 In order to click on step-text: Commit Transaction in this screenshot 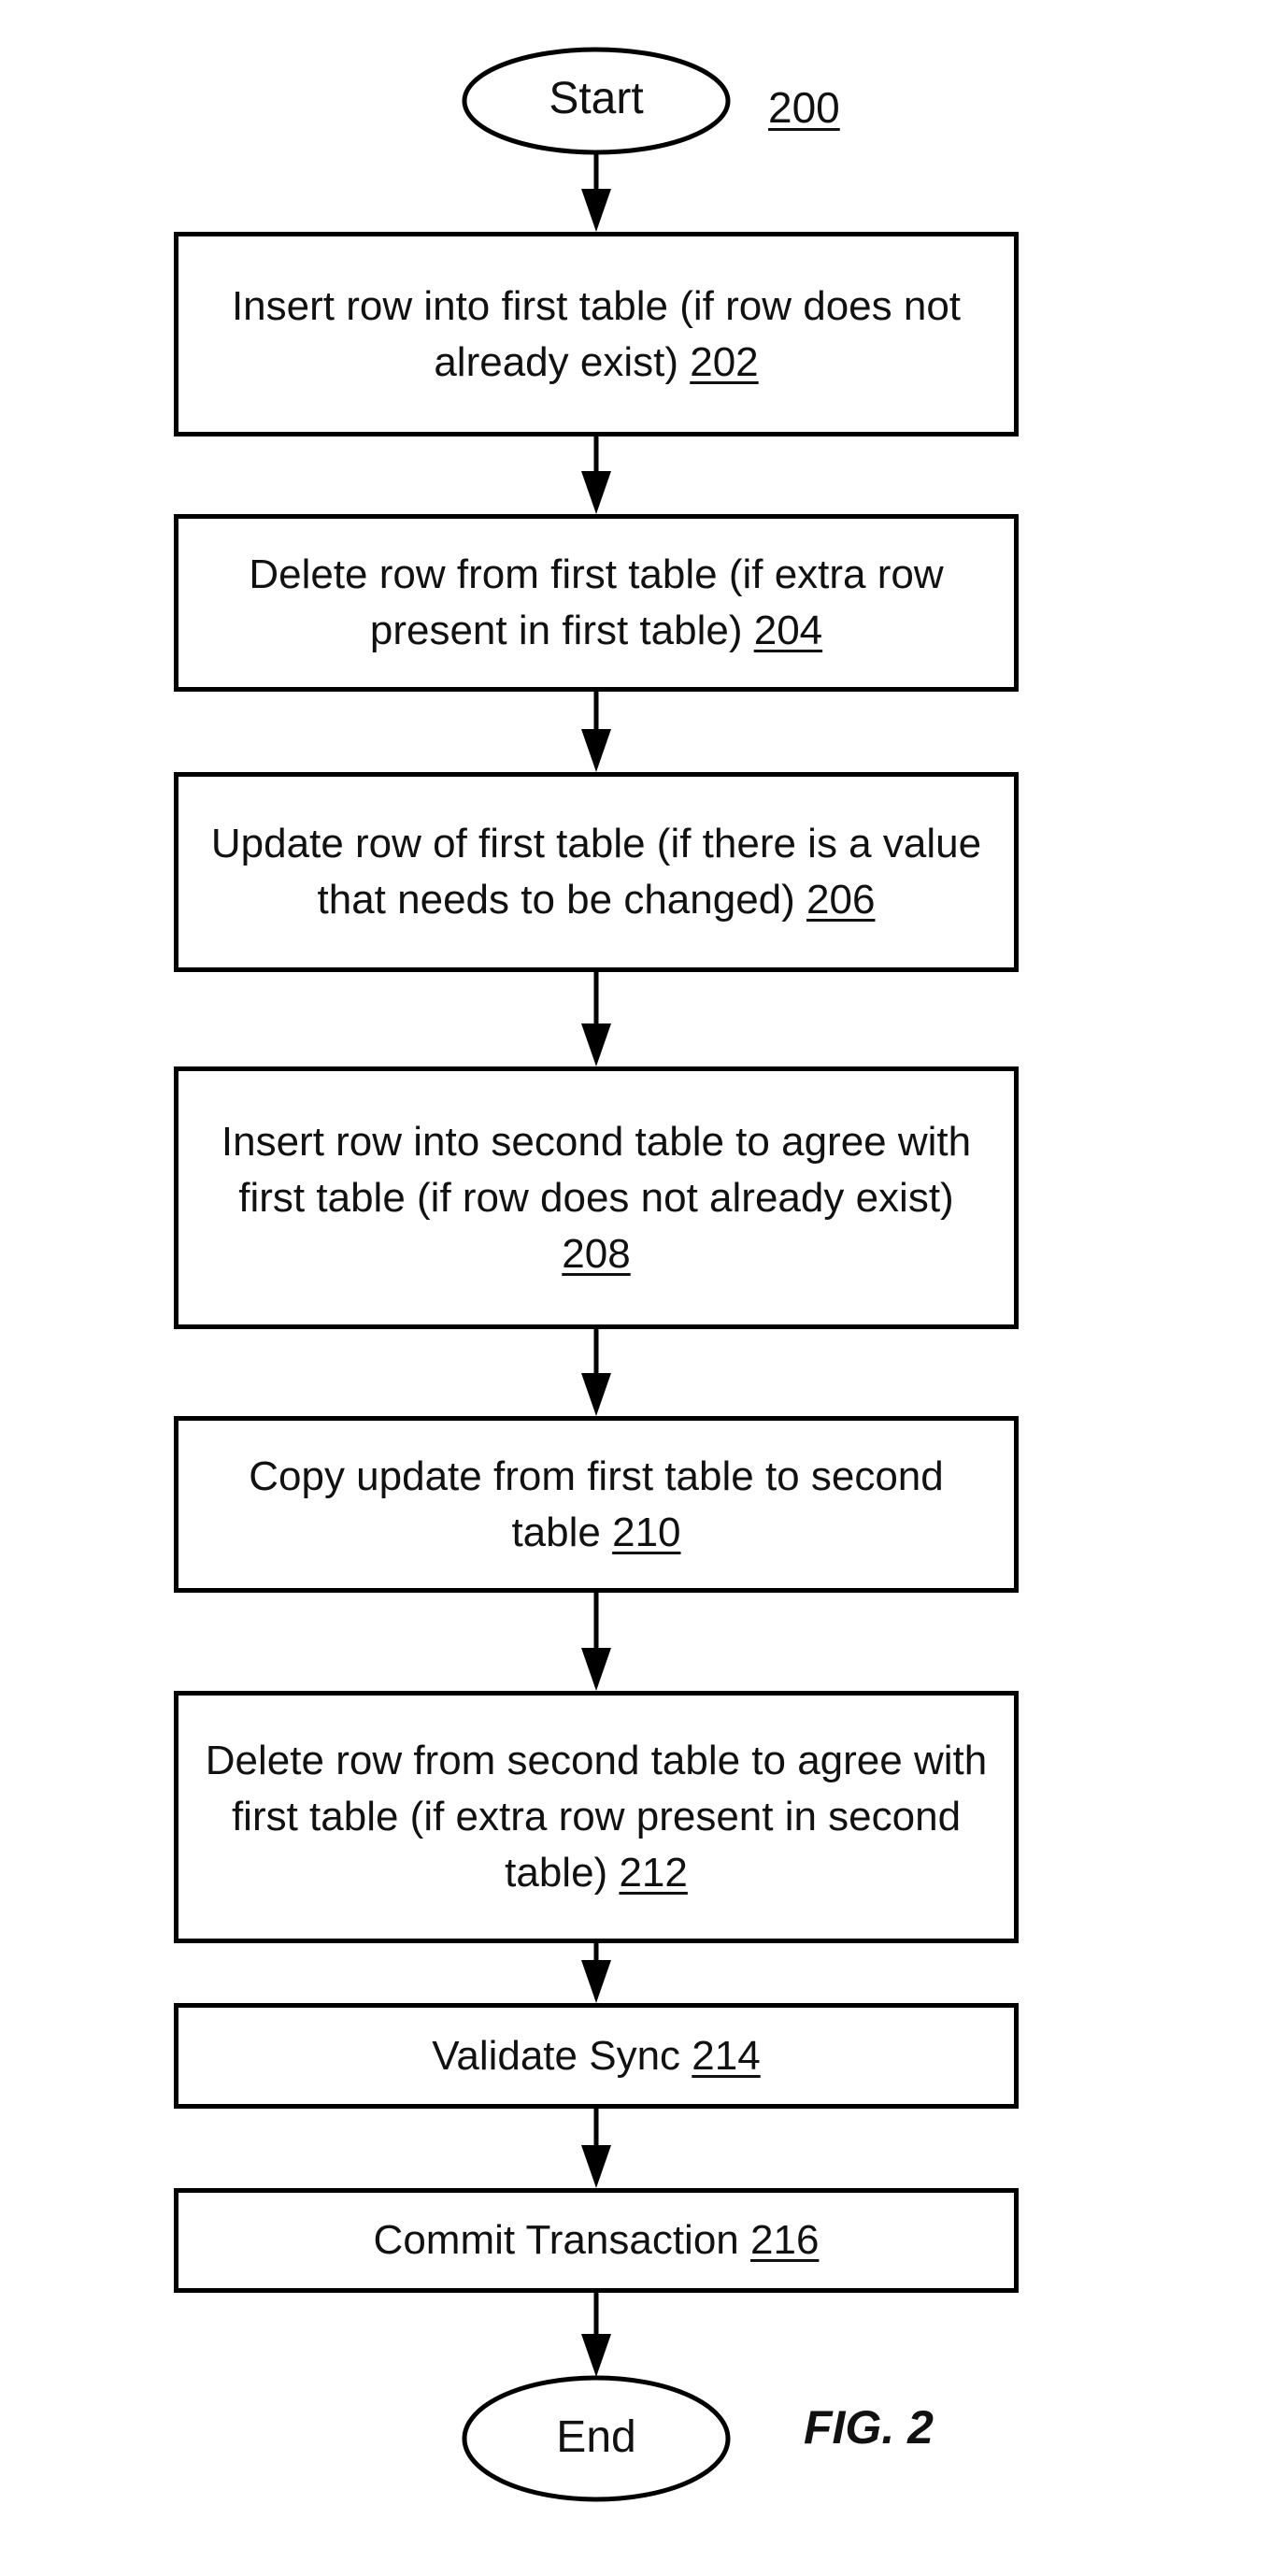, I will do `click(556, 2240)`.